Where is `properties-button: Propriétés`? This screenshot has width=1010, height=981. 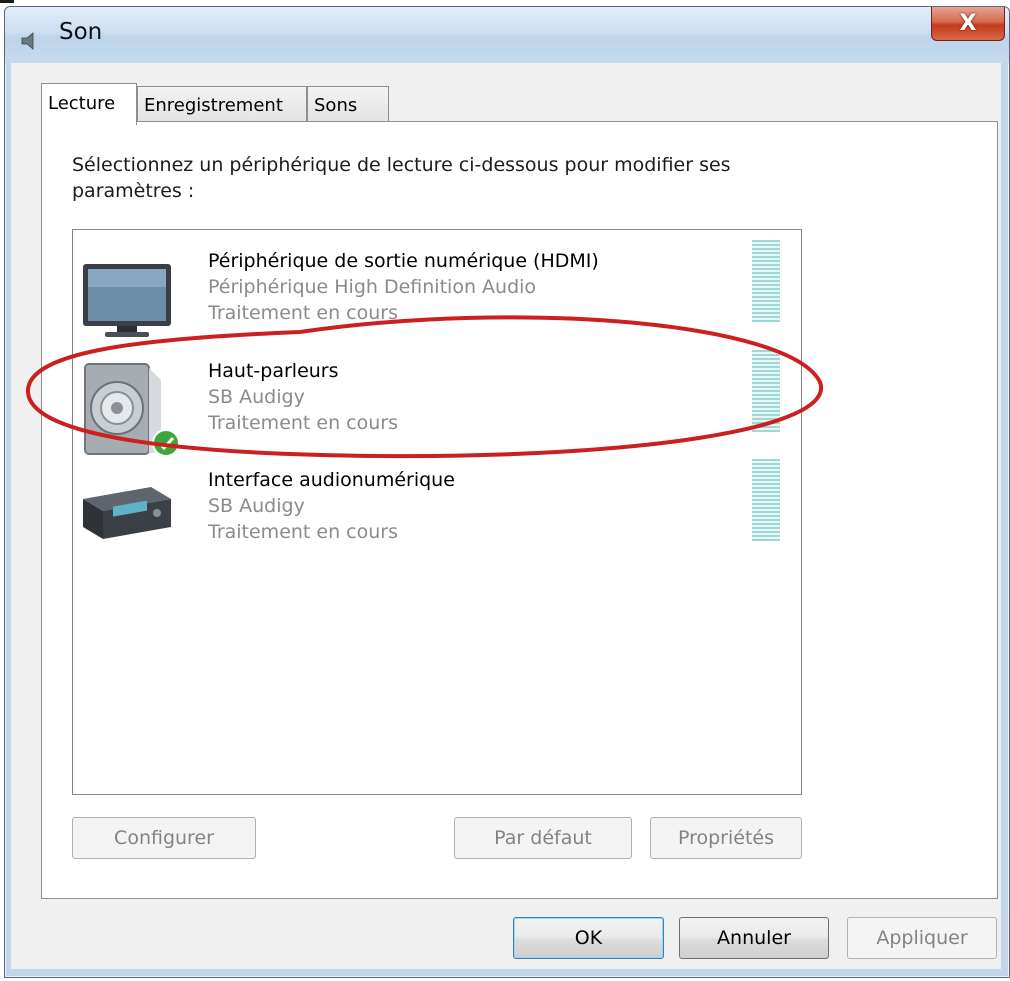
properties-button: Propriétés is located at coordinates (726, 838).